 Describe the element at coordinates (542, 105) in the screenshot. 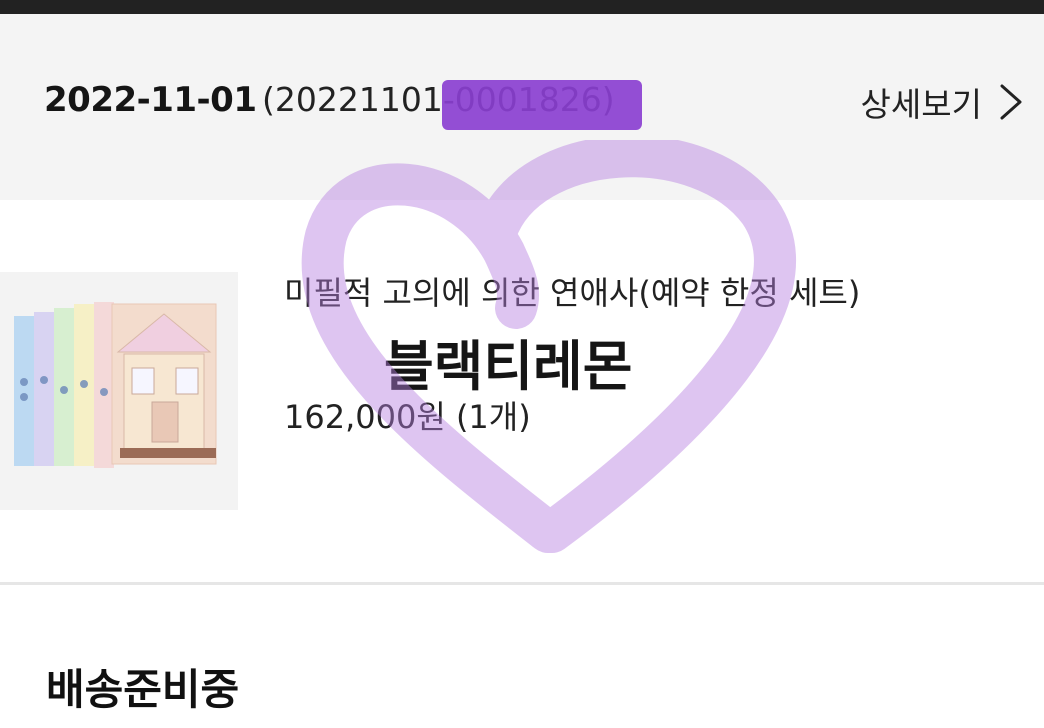

I see `redaction-mark` at that location.